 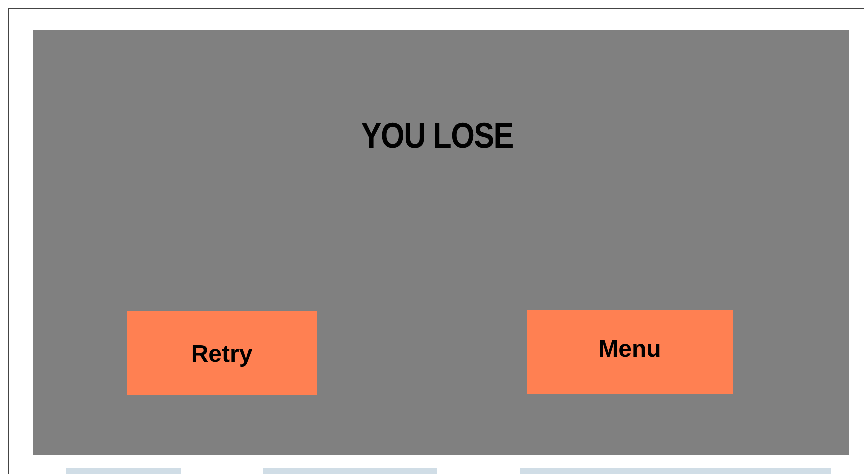 I want to click on game-over-title: YOU LOSE, so click(x=437, y=136).